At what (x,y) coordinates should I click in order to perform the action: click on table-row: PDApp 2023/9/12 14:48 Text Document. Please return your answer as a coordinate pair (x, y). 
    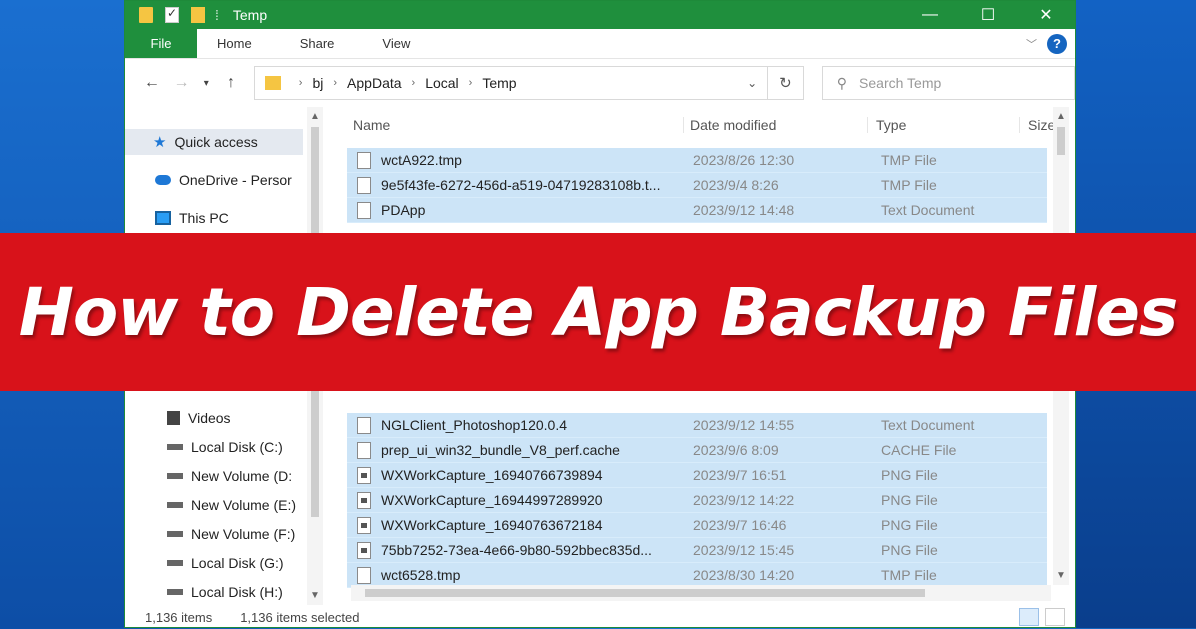
    Looking at the image, I should click on (697, 210).